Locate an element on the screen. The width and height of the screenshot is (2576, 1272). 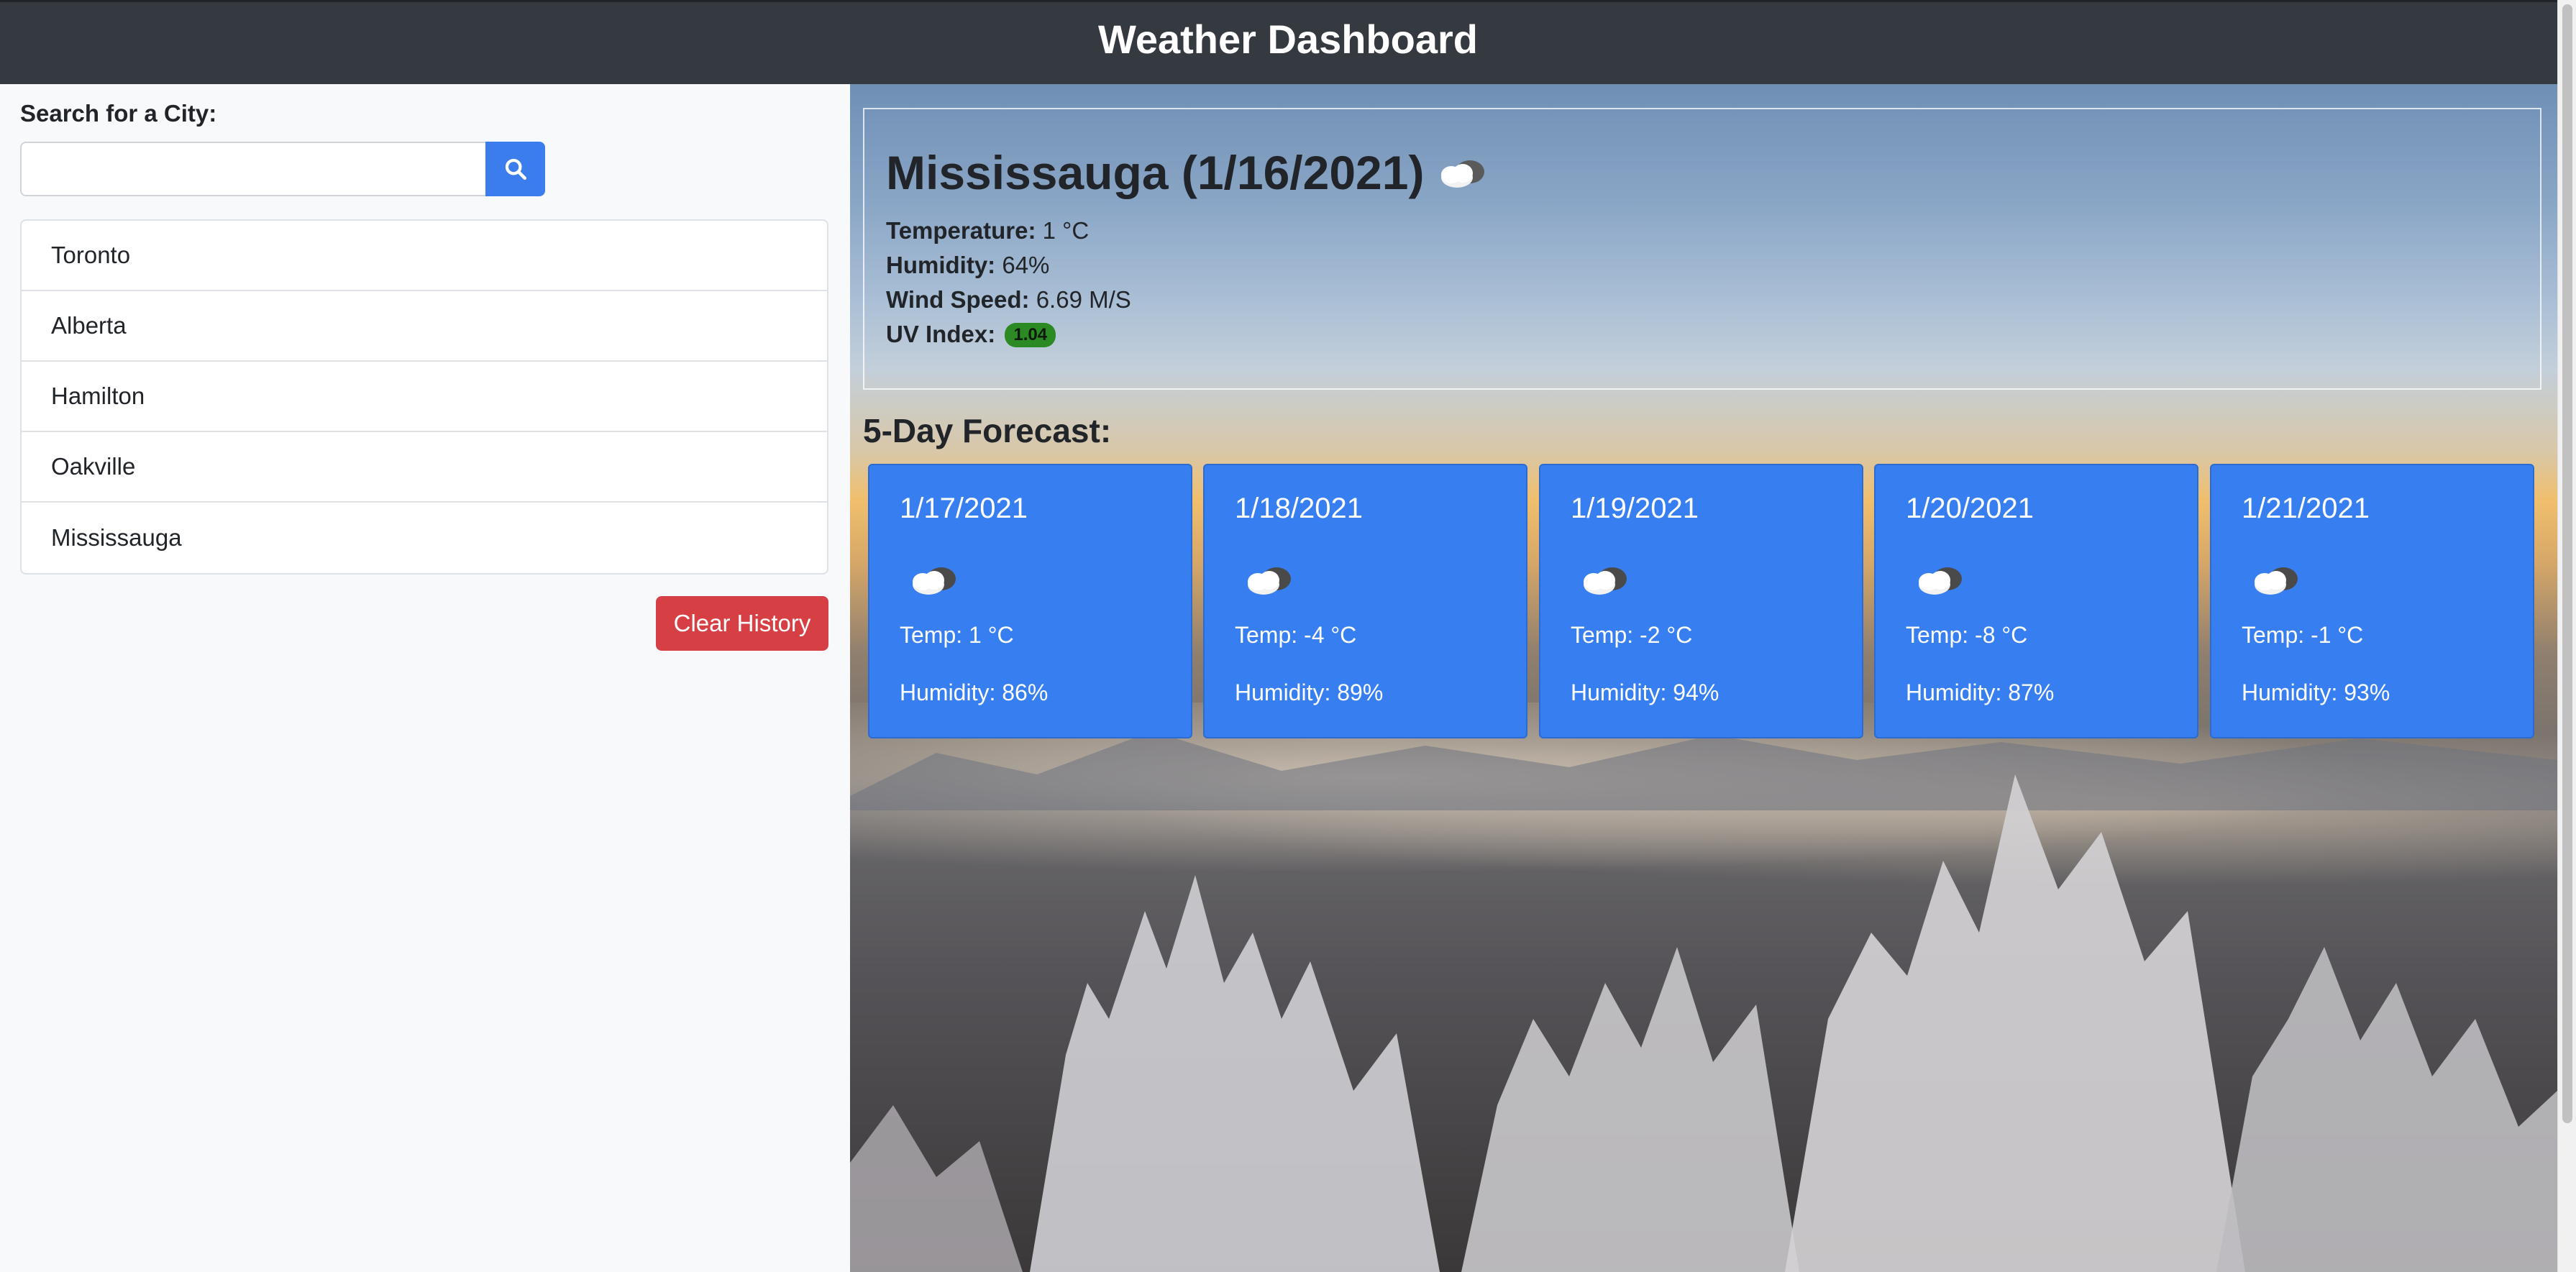
search-label: Search for a City: is located at coordinates (118, 113).